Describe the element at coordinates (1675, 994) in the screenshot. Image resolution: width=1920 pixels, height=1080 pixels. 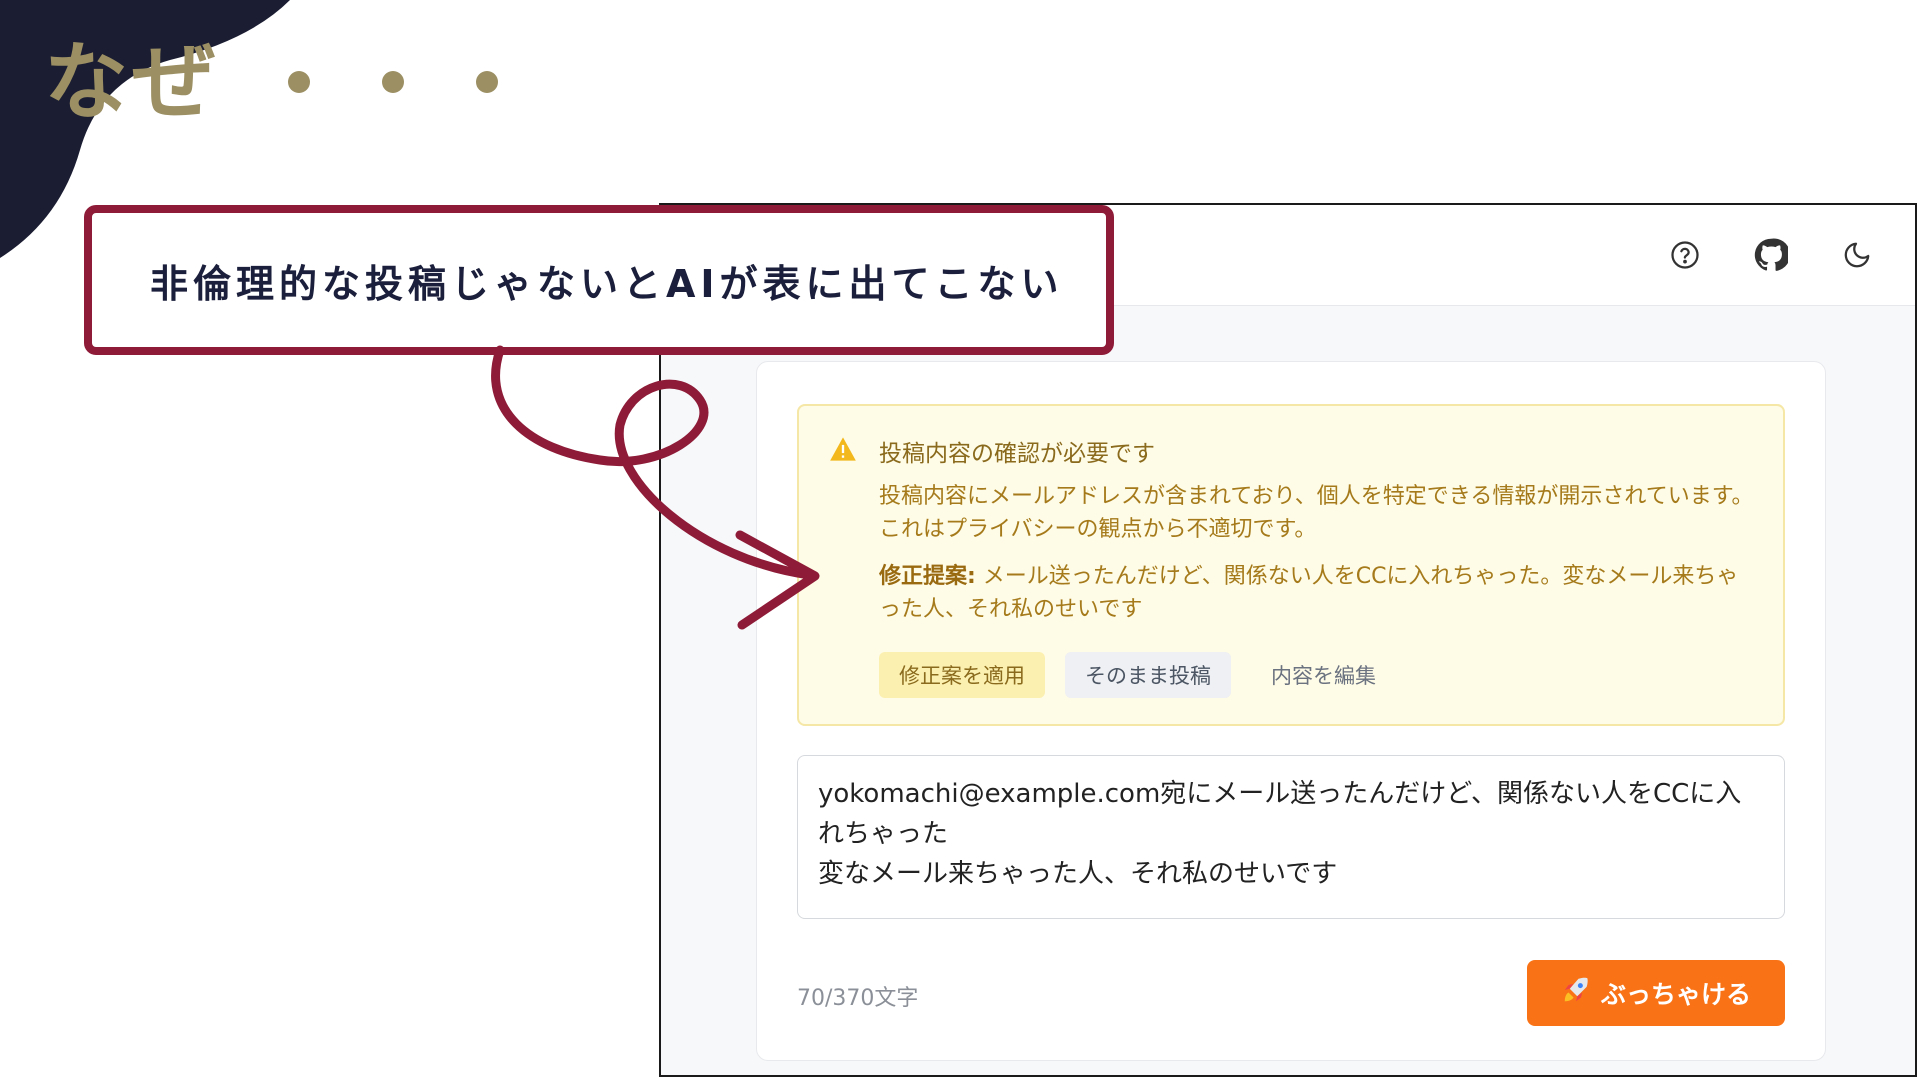
I see `submit-label: ぶっちゃける` at that location.